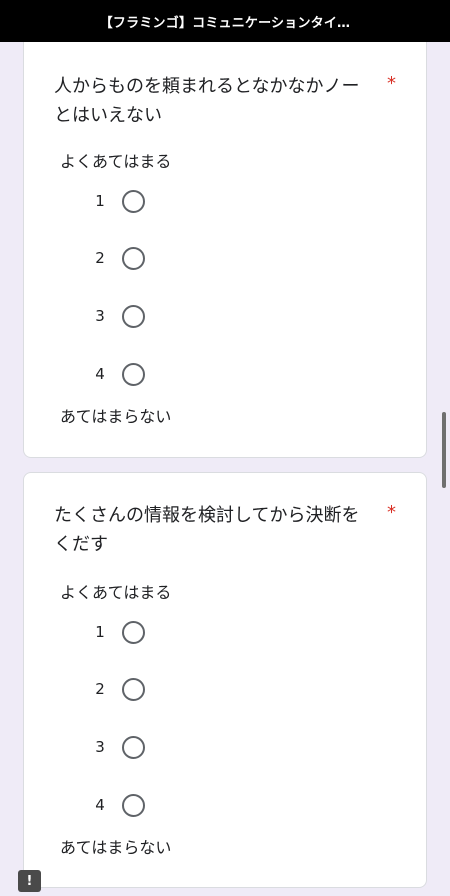  Describe the element at coordinates (29, 881) in the screenshot. I see `feedback-icon: !` at that location.